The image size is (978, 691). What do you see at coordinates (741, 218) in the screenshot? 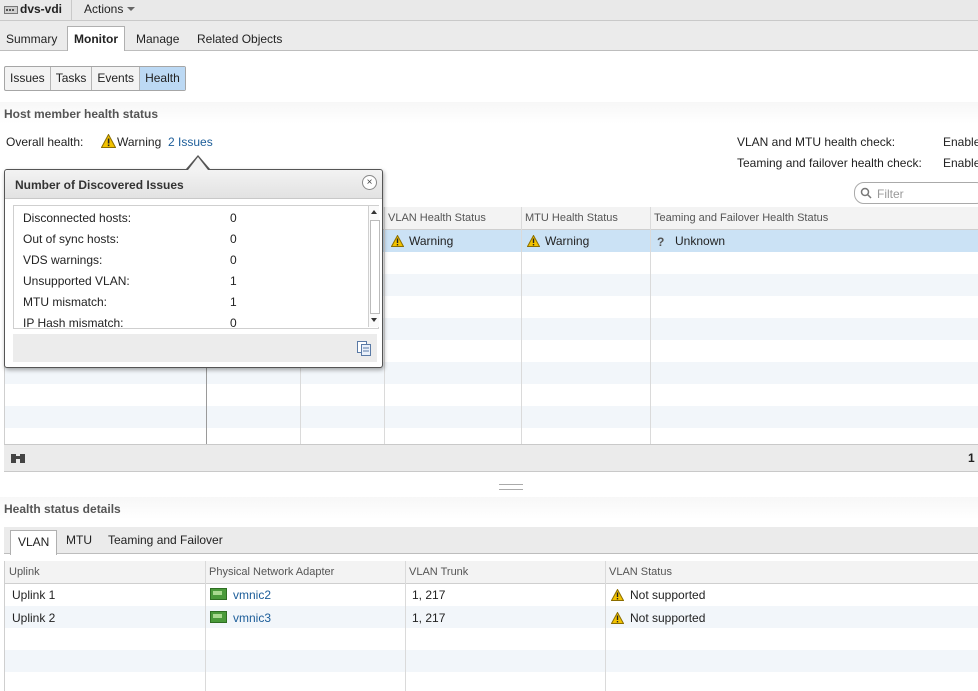
I see `col-teaming-health: Teaming and Failover Health Status` at bounding box center [741, 218].